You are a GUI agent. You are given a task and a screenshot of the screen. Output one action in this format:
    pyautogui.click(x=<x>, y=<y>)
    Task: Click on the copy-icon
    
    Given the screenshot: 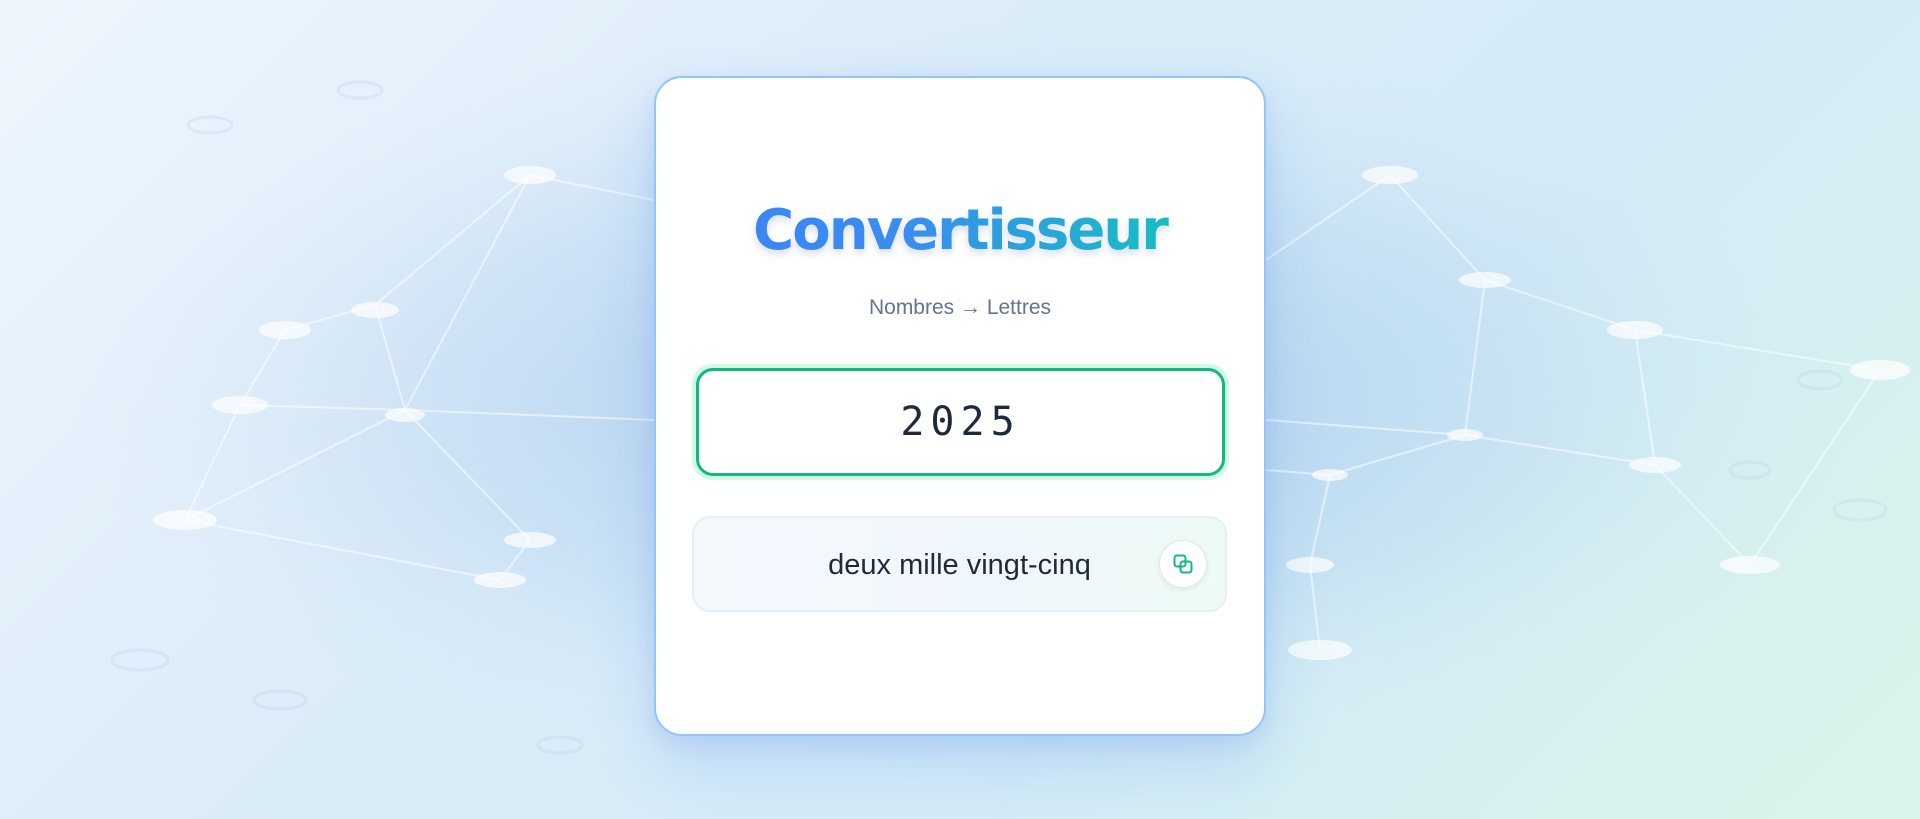 What is the action you would take?
    pyautogui.click(x=1183, y=564)
    